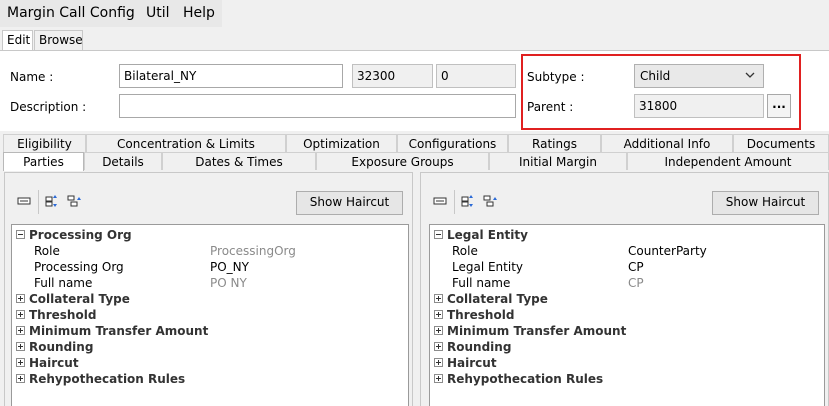 Image resolution: width=829 pixels, height=406 pixels. What do you see at coordinates (32, 77) in the screenshot?
I see `name-label: Name :` at bounding box center [32, 77].